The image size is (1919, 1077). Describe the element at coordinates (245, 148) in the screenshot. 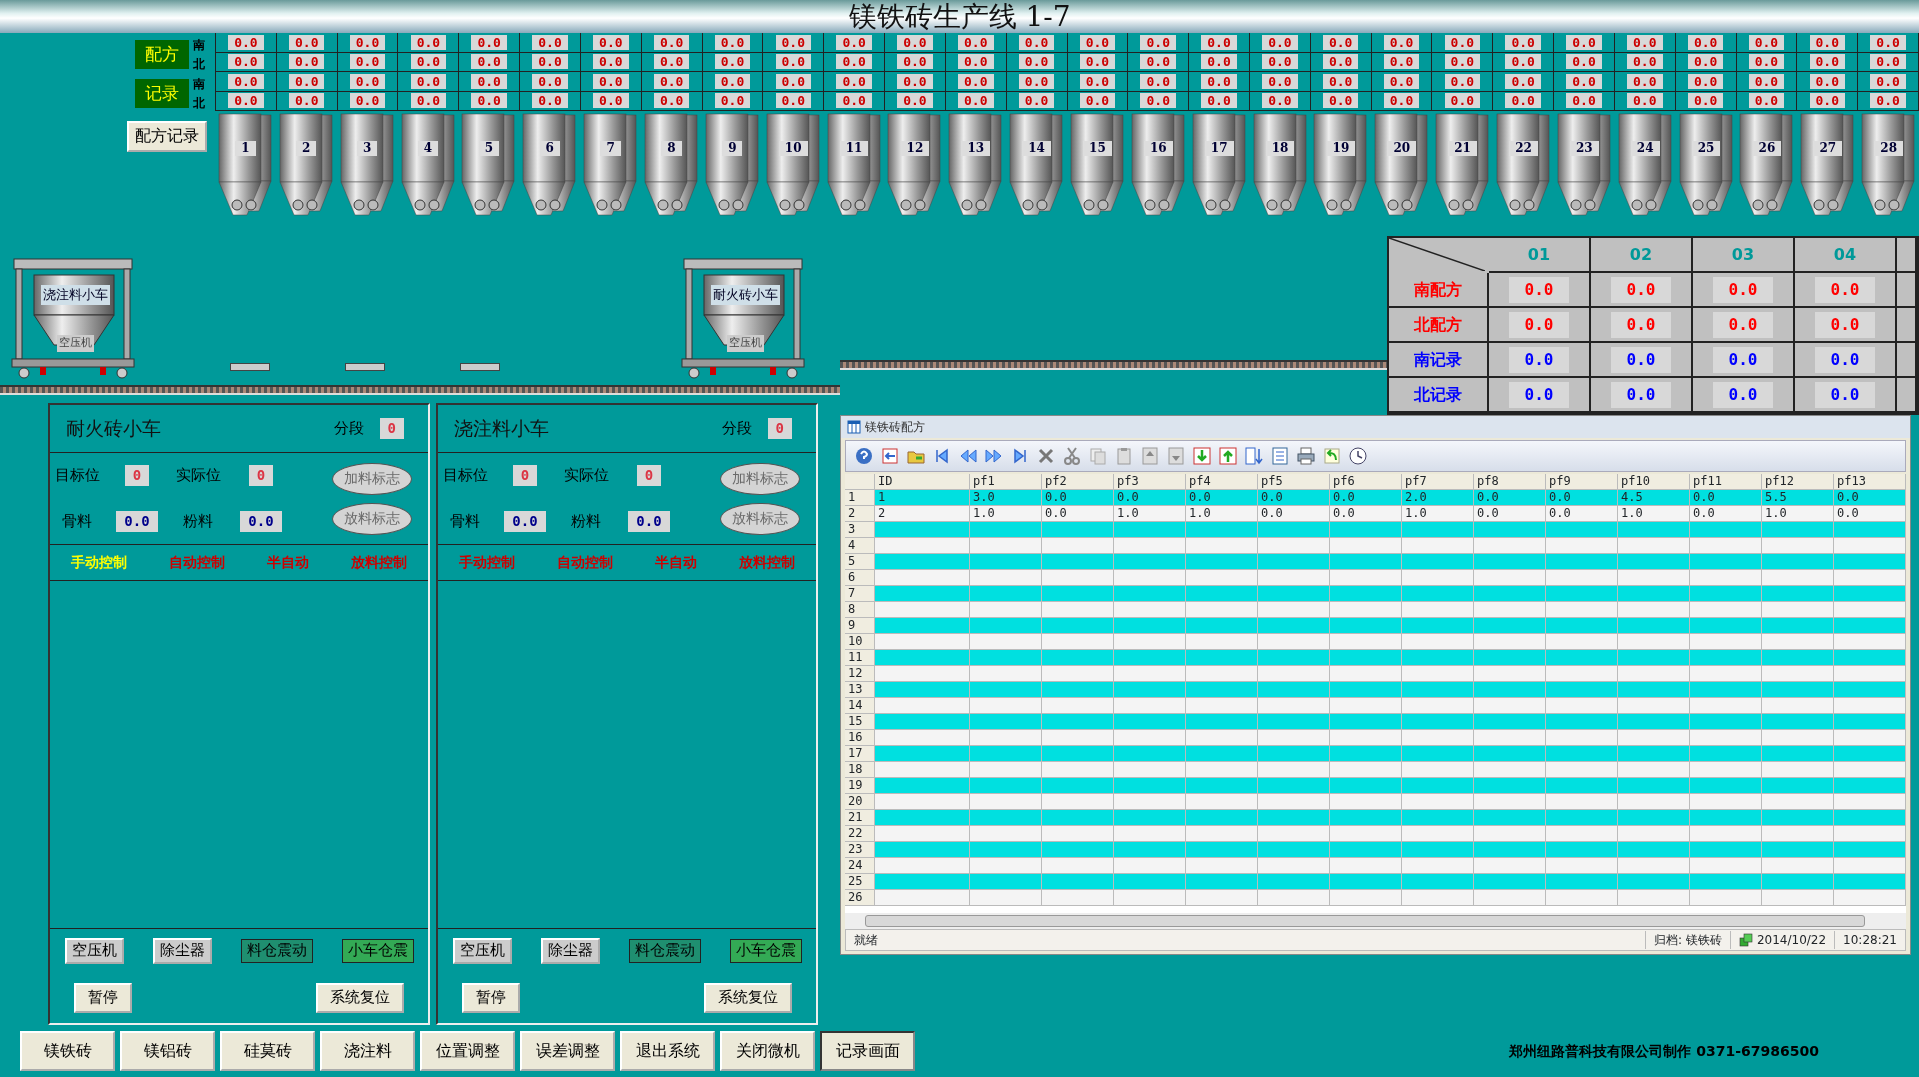

I see `silo-number: 1` at that location.